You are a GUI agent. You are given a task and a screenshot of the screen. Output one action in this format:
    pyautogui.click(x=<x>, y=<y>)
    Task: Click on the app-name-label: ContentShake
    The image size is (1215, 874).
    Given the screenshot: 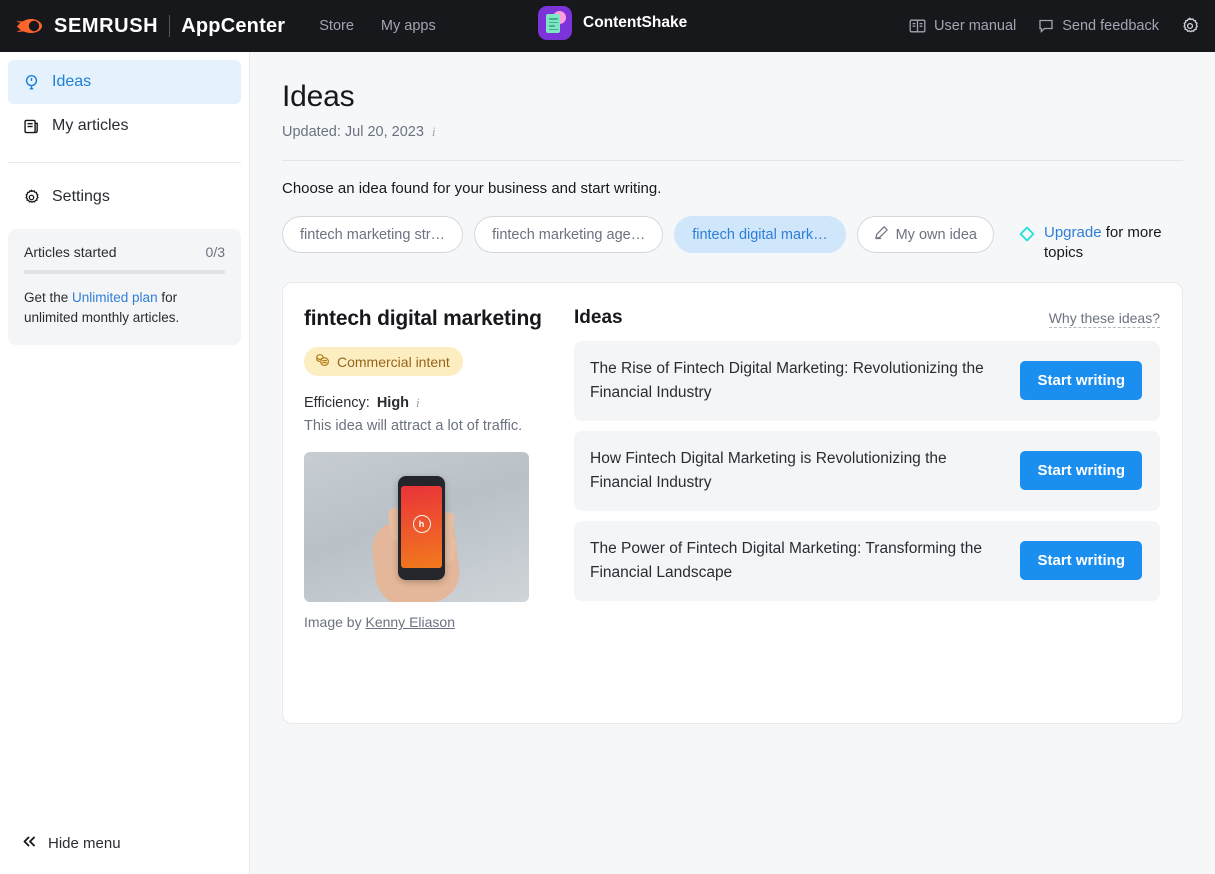 What is the action you would take?
    pyautogui.click(x=635, y=22)
    